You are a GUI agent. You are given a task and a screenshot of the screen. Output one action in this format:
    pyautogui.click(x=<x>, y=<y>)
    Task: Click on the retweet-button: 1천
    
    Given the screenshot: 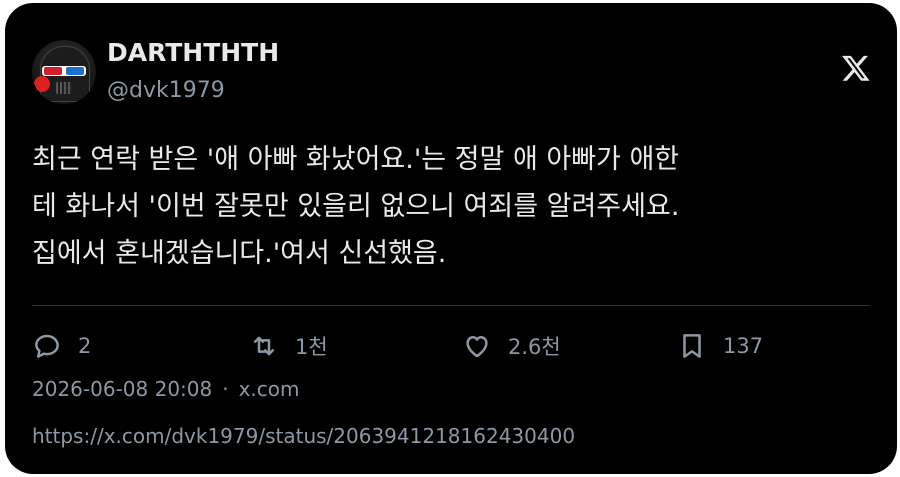 What is the action you would take?
    pyautogui.click(x=288, y=346)
    